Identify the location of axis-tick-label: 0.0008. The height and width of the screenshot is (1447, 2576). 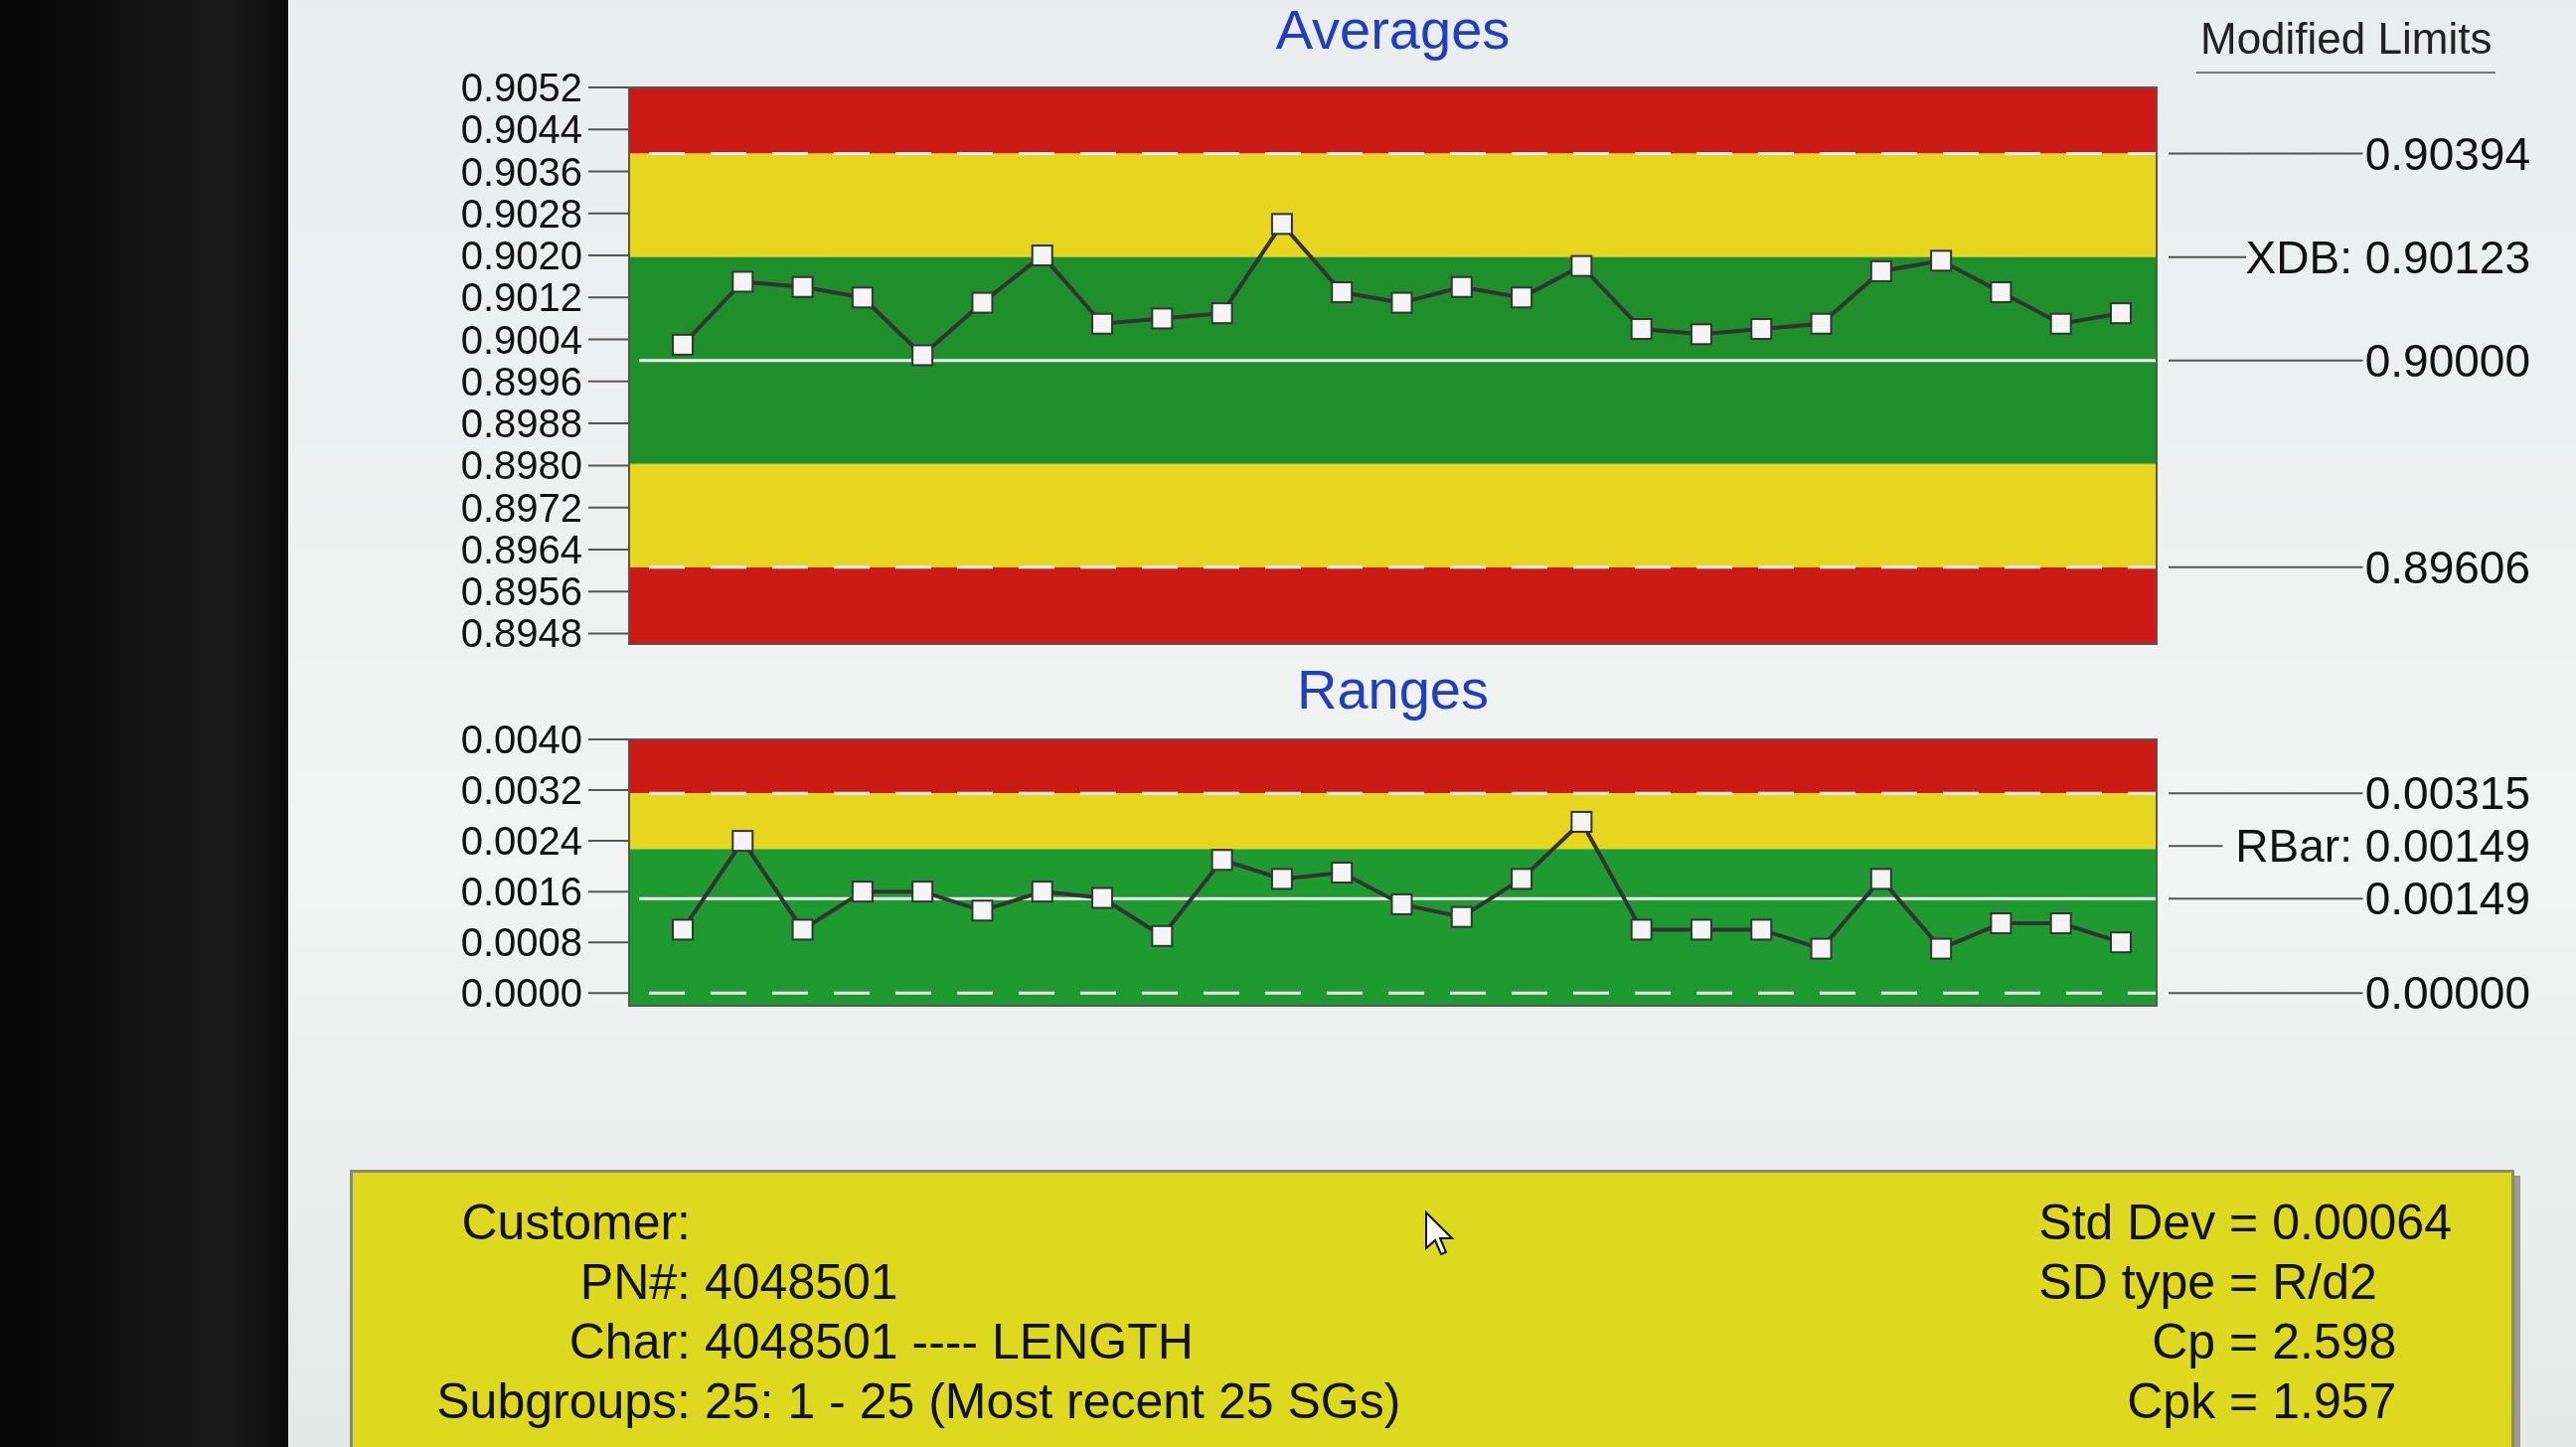
(521, 942).